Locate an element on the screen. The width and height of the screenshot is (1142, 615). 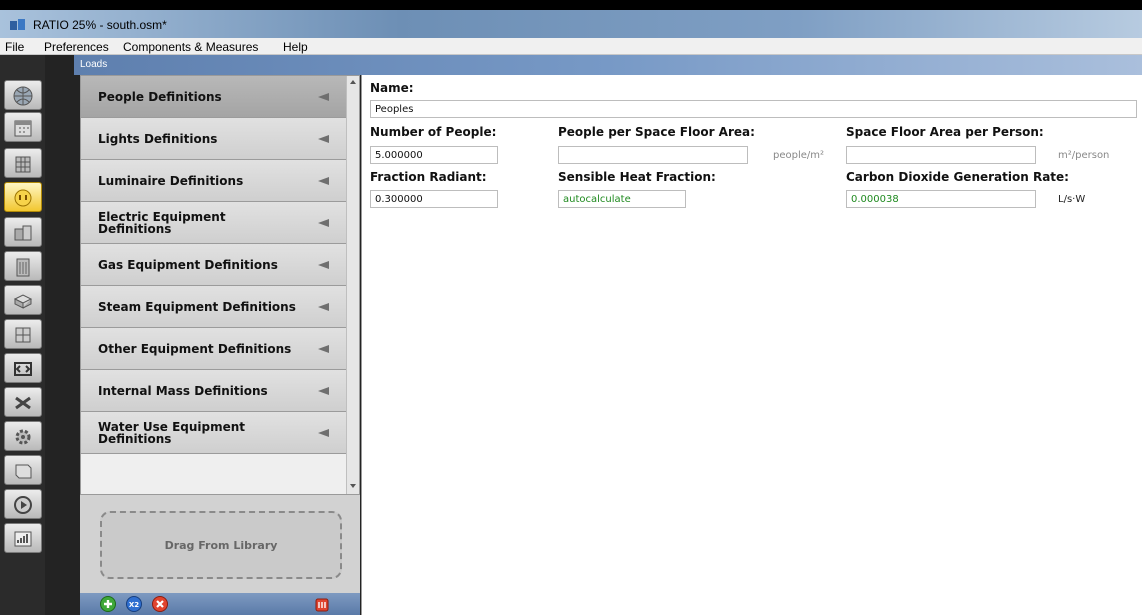
menu-preferences: Preferences is located at coordinates (76, 47).